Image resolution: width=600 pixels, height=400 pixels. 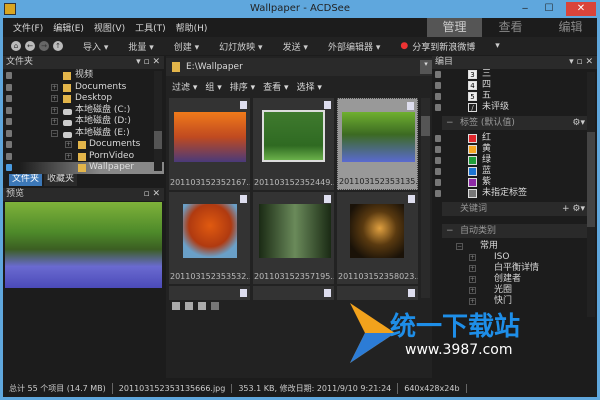 I want to click on home-icon: ⌂, so click(x=16, y=46).